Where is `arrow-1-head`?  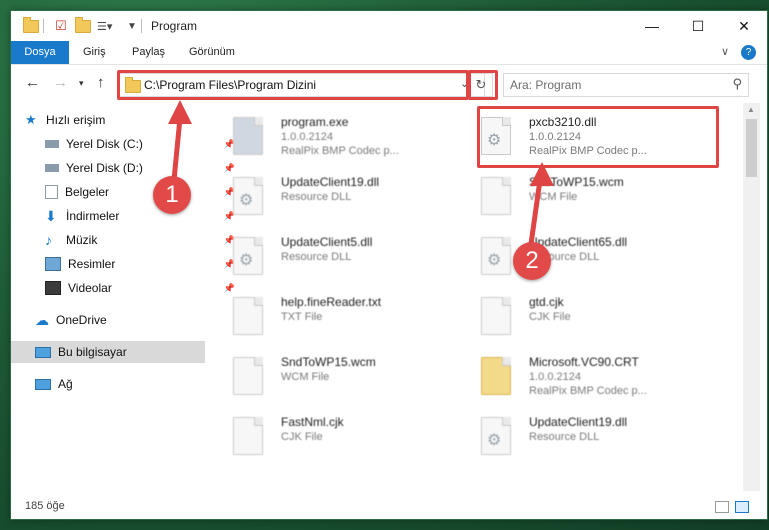
arrow-1-head is located at coordinates (180, 112).